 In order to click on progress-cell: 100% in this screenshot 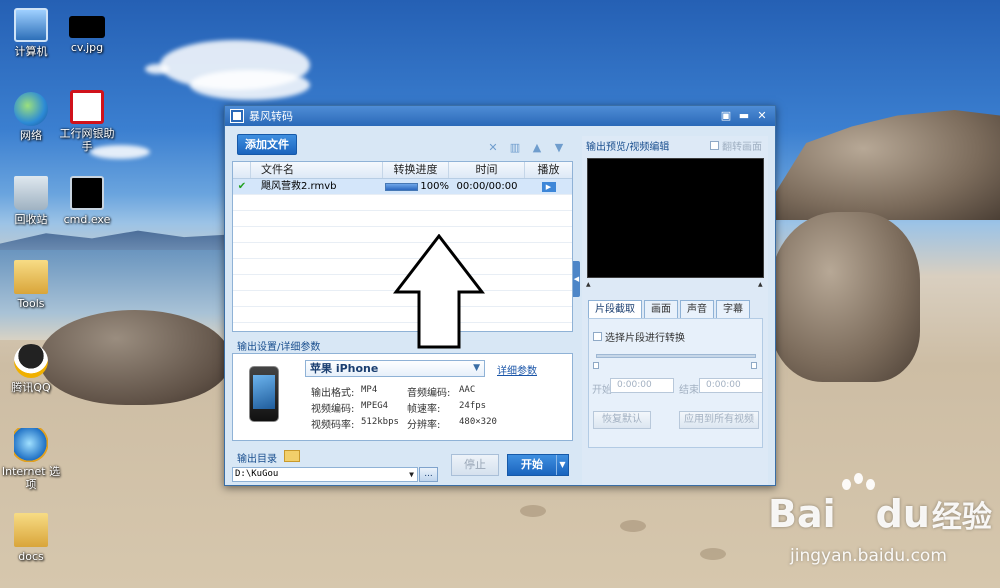, I will do `click(416, 186)`.